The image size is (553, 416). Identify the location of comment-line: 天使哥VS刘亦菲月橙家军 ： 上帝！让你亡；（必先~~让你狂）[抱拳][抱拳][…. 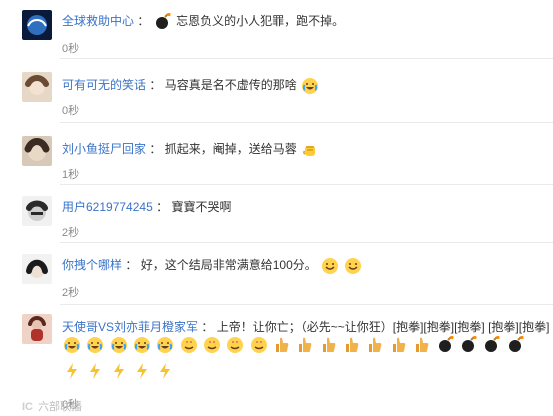
(305, 327).